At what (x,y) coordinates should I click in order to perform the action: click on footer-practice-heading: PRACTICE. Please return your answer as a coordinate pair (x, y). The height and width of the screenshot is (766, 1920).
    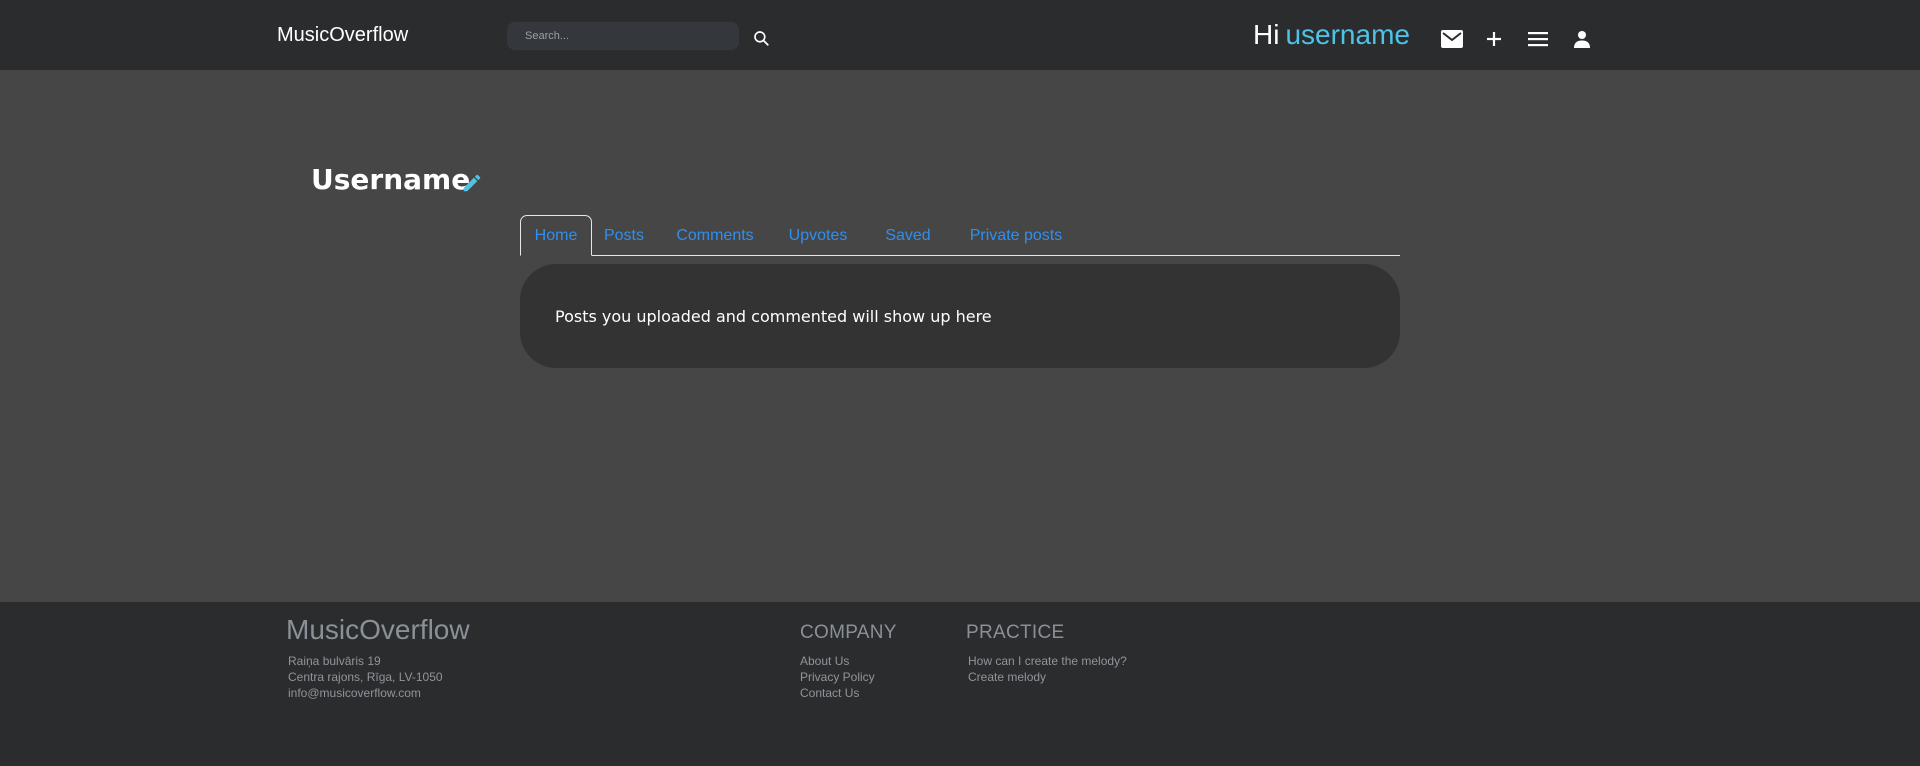
    Looking at the image, I should click on (1015, 632).